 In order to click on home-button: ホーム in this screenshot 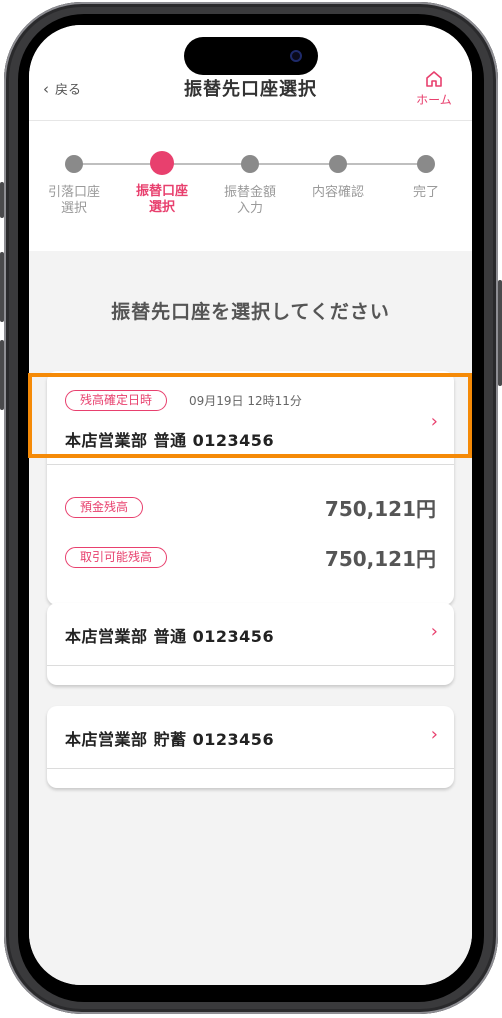, I will do `click(434, 88)`.